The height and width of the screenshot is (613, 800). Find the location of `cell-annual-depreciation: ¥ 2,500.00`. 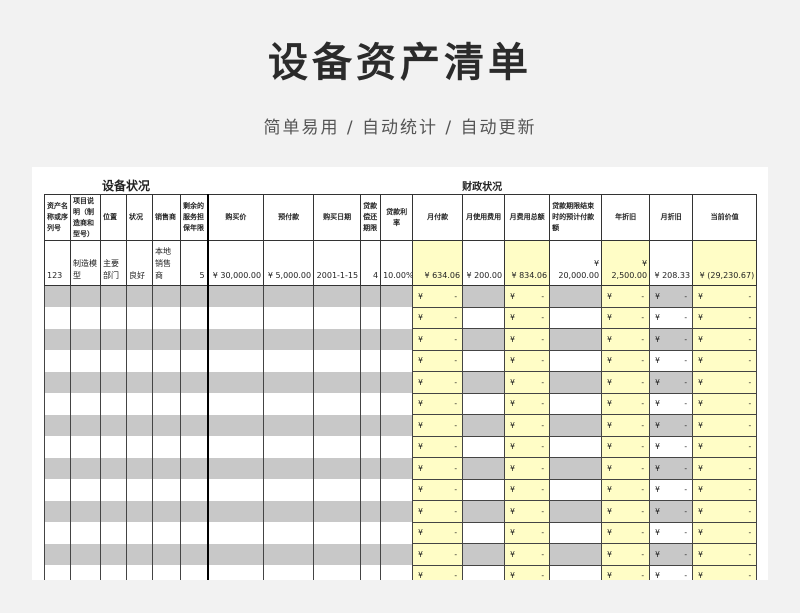

cell-annual-depreciation: ¥ 2,500.00 is located at coordinates (626, 263).